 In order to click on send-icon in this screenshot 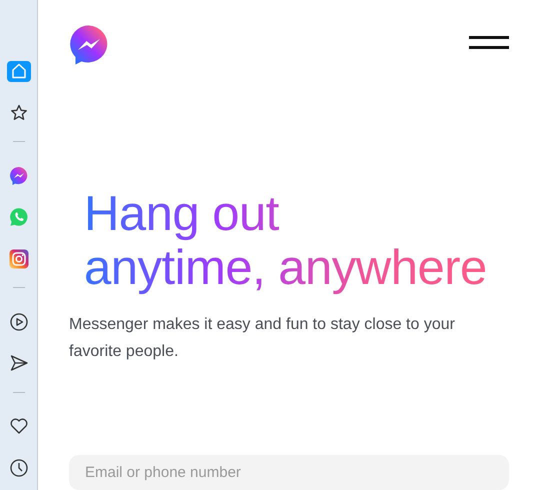, I will do `click(18, 363)`.